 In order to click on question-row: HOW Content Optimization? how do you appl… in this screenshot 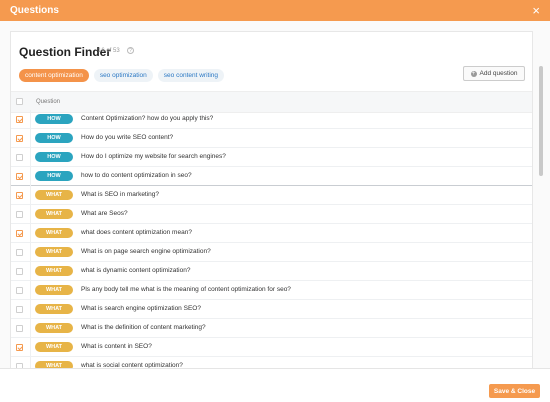, I will do `click(271, 119)`.